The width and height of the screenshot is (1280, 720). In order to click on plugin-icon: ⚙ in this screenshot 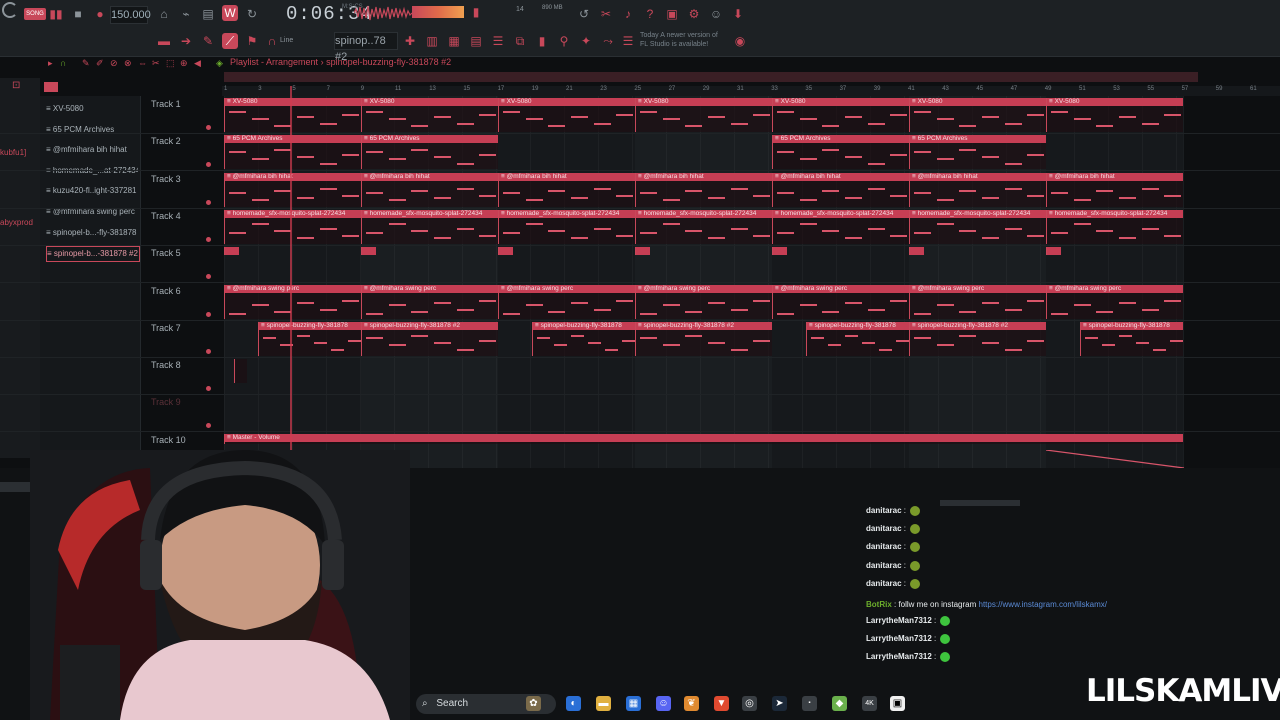, I will do `click(694, 14)`.